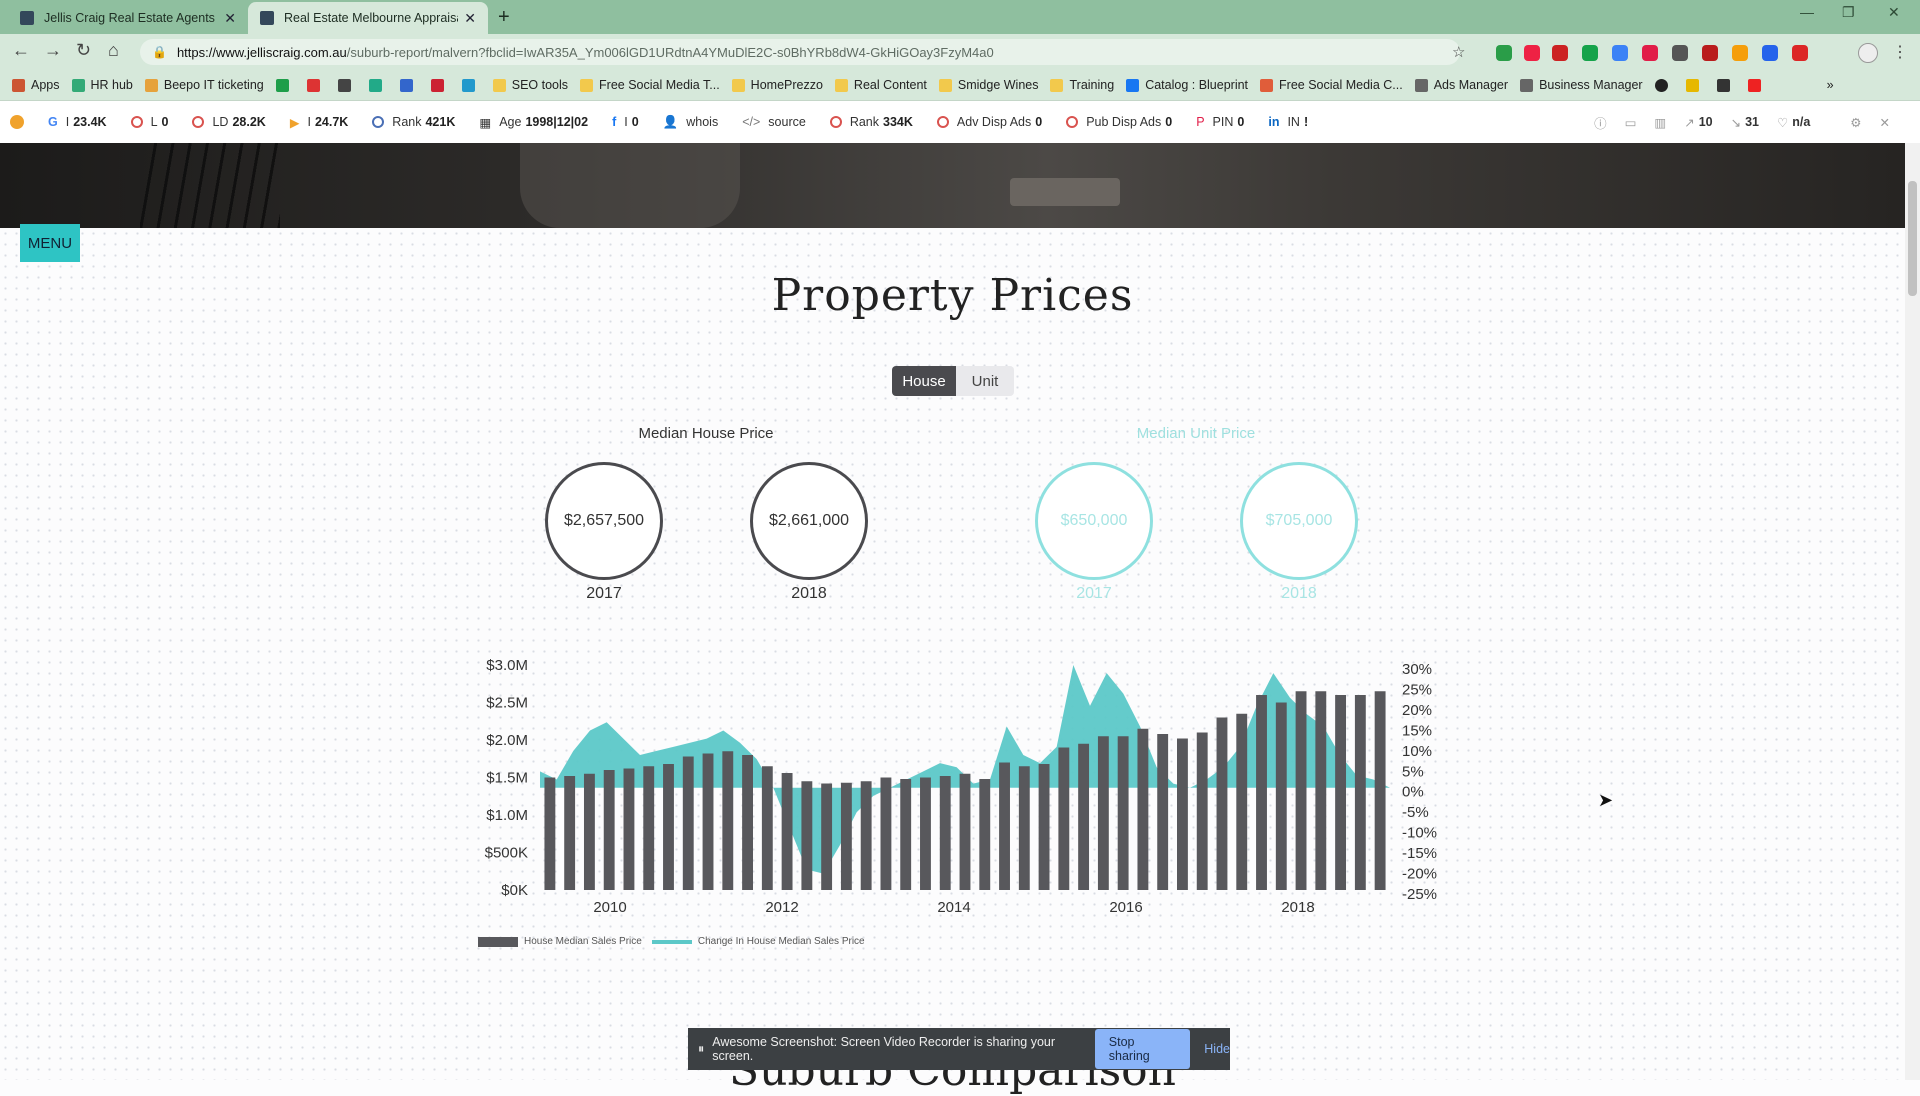 Image resolution: width=1920 pixels, height=1096 pixels. Describe the element at coordinates (1800, 53) in the screenshot. I see `pocket-icon` at that location.